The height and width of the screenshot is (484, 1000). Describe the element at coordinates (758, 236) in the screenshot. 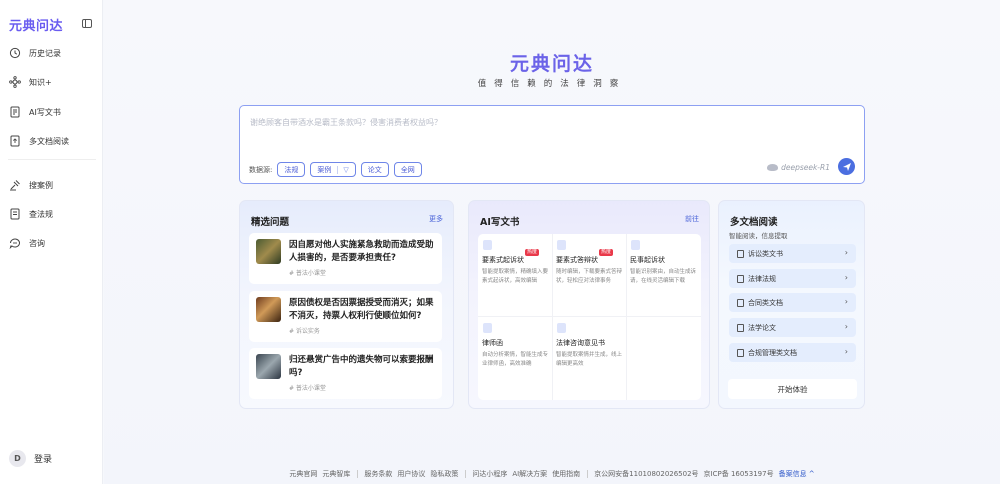

I see `multi-doc-subtitle: 智能阅读，信息提取` at that location.